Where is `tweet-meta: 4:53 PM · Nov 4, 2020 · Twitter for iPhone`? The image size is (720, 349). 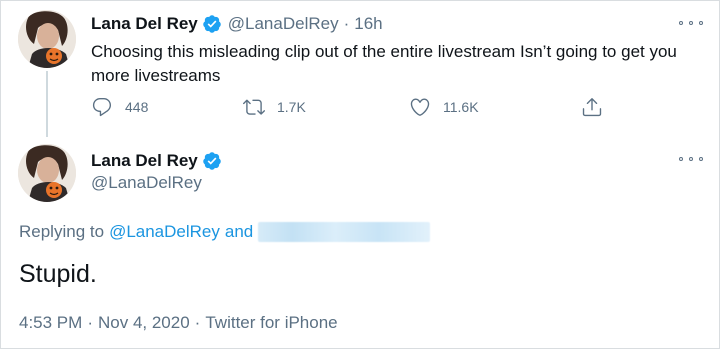
tweet-meta: 4:53 PM · Nov 4, 2020 · Twitter for iPhone is located at coordinates (178, 323).